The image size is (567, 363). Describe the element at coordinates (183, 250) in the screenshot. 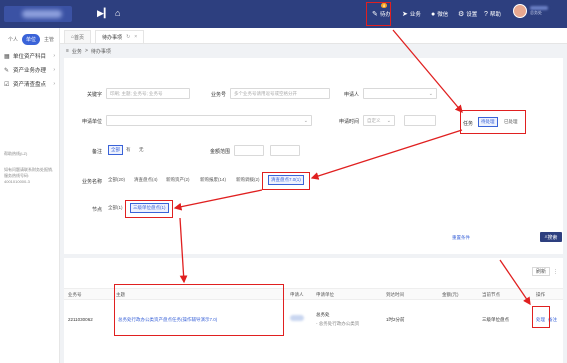

I see `arrow-to-subject` at that location.